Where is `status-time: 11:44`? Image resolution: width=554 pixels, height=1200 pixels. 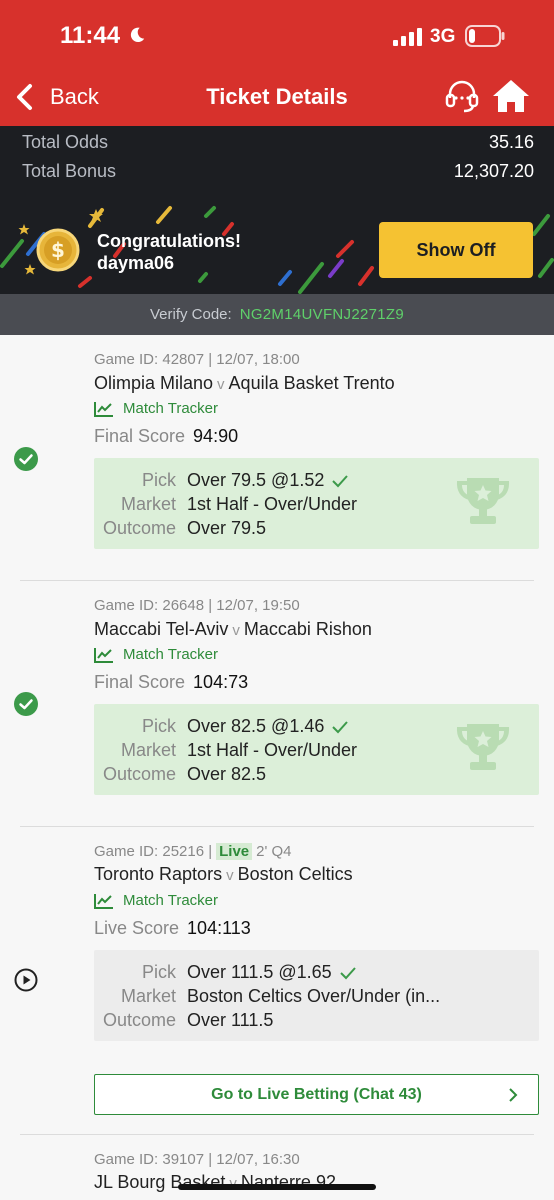
status-time: 11:44 is located at coordinates (90, 35).